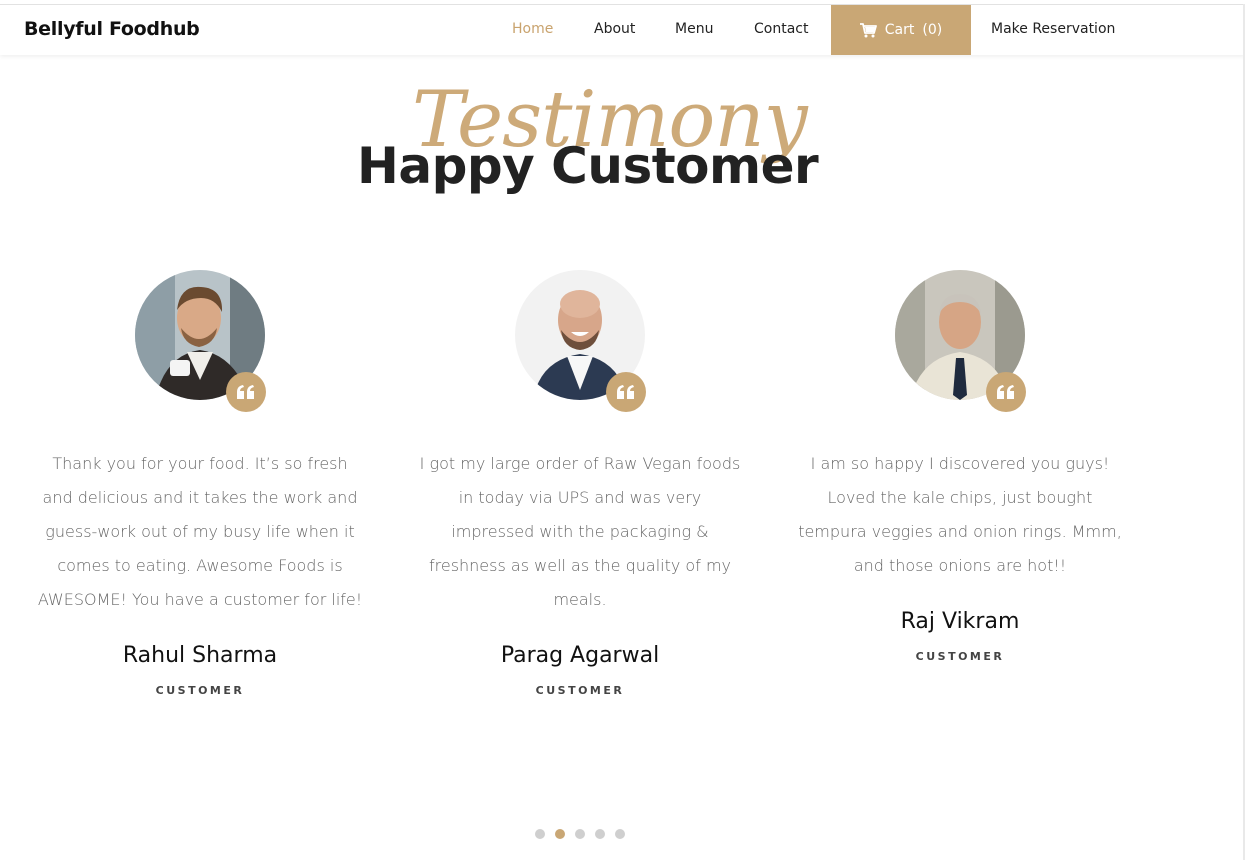  I want to click on testimonial-name: Raj Vikram, so click(960, 621).